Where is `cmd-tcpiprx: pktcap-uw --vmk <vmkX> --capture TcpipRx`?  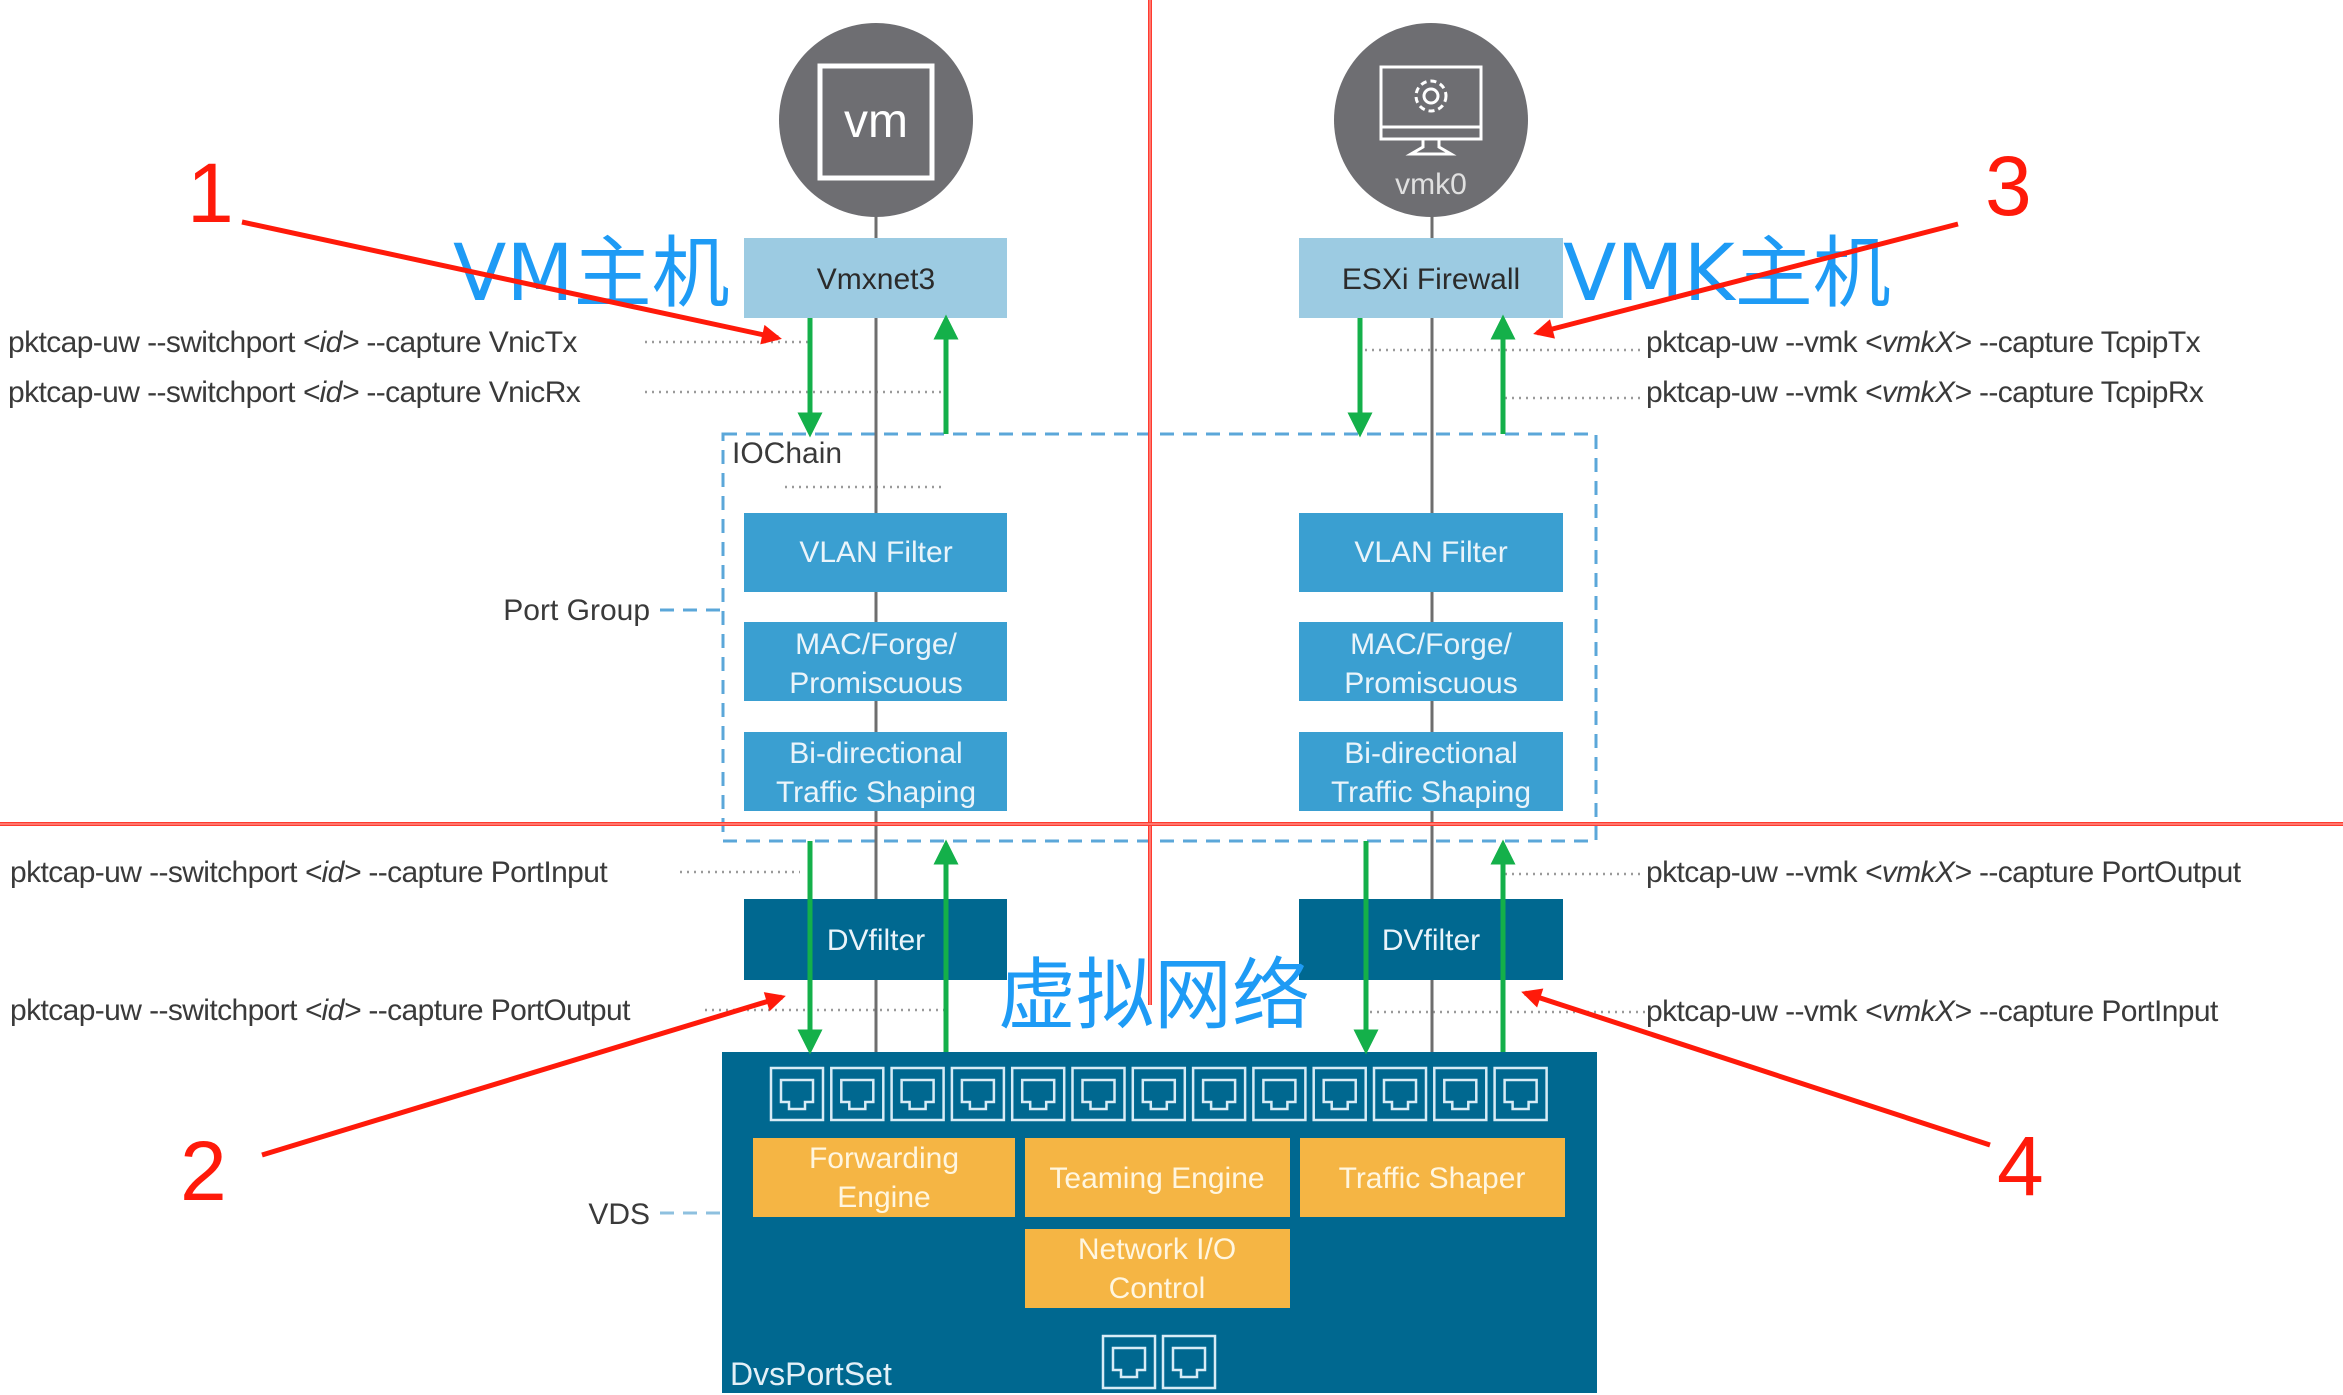 cmd-tcpiprx: pktcap-uw --vmk <vmkX> --capture TcpipRx is located at coordinates (1925, 392).